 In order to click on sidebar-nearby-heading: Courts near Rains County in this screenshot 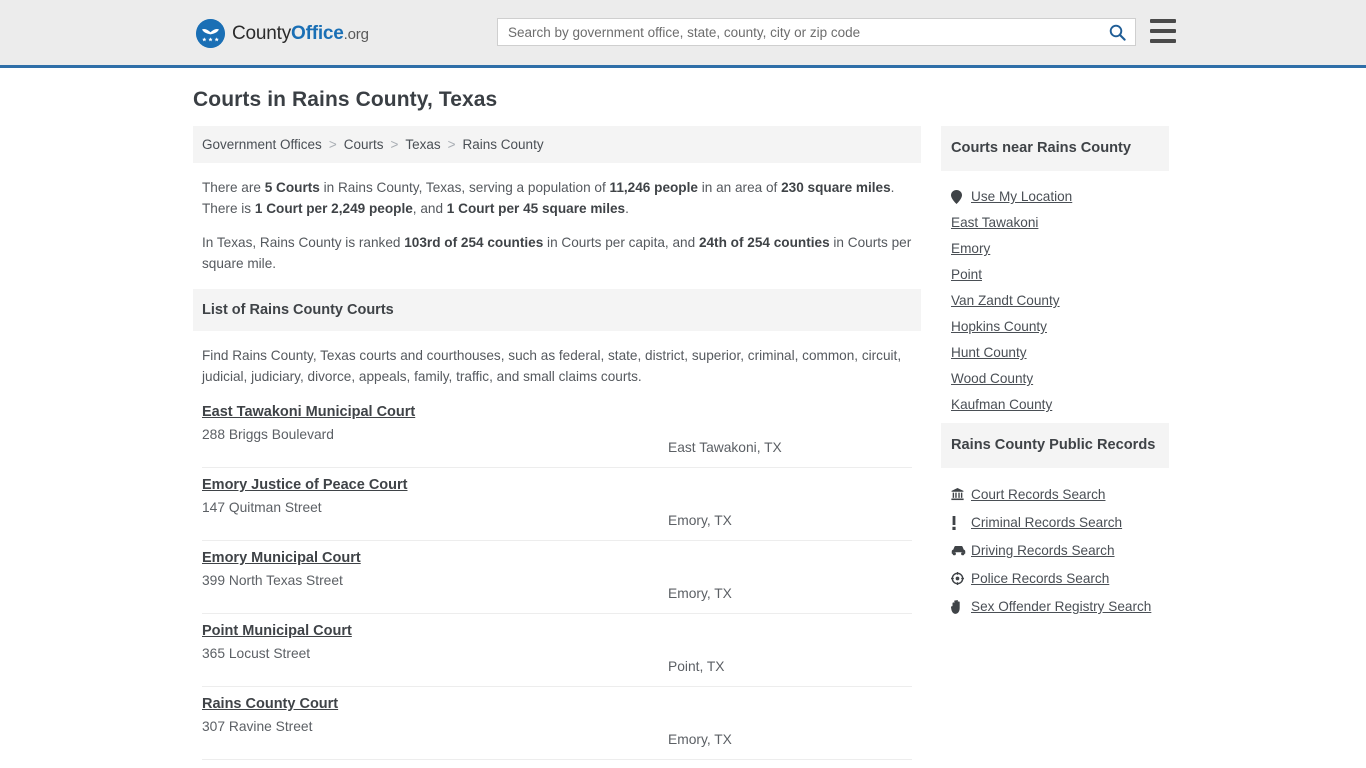, I will do `click(1055, 148)`.